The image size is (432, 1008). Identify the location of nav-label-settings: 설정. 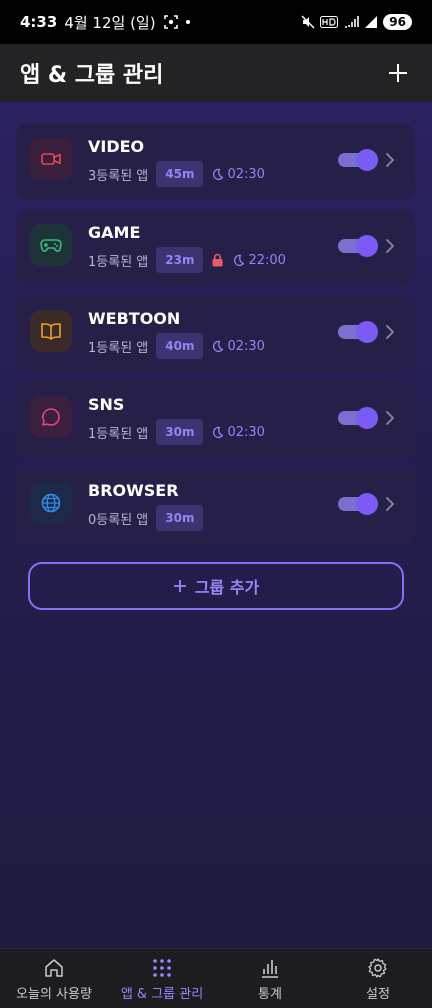
(378, 994).